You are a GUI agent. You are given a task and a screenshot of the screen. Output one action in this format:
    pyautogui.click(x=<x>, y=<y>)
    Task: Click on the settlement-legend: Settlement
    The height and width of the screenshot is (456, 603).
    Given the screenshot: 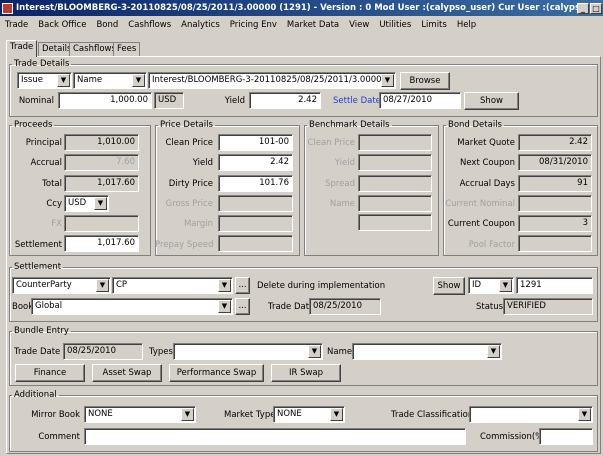 What is the action you would take?
    pyautogui.click(x=38, y=267)
    